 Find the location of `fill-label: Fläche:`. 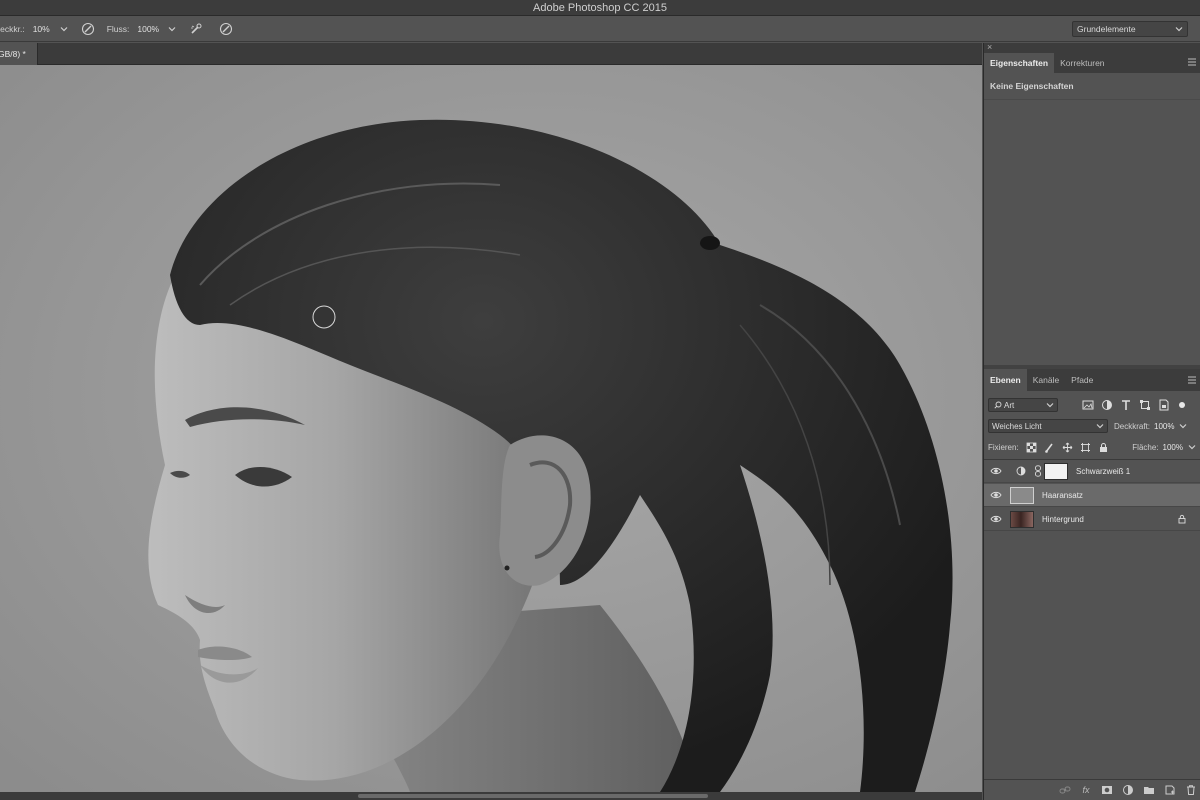

fill-label: Fläche: is located at coordinates (1145, 447).